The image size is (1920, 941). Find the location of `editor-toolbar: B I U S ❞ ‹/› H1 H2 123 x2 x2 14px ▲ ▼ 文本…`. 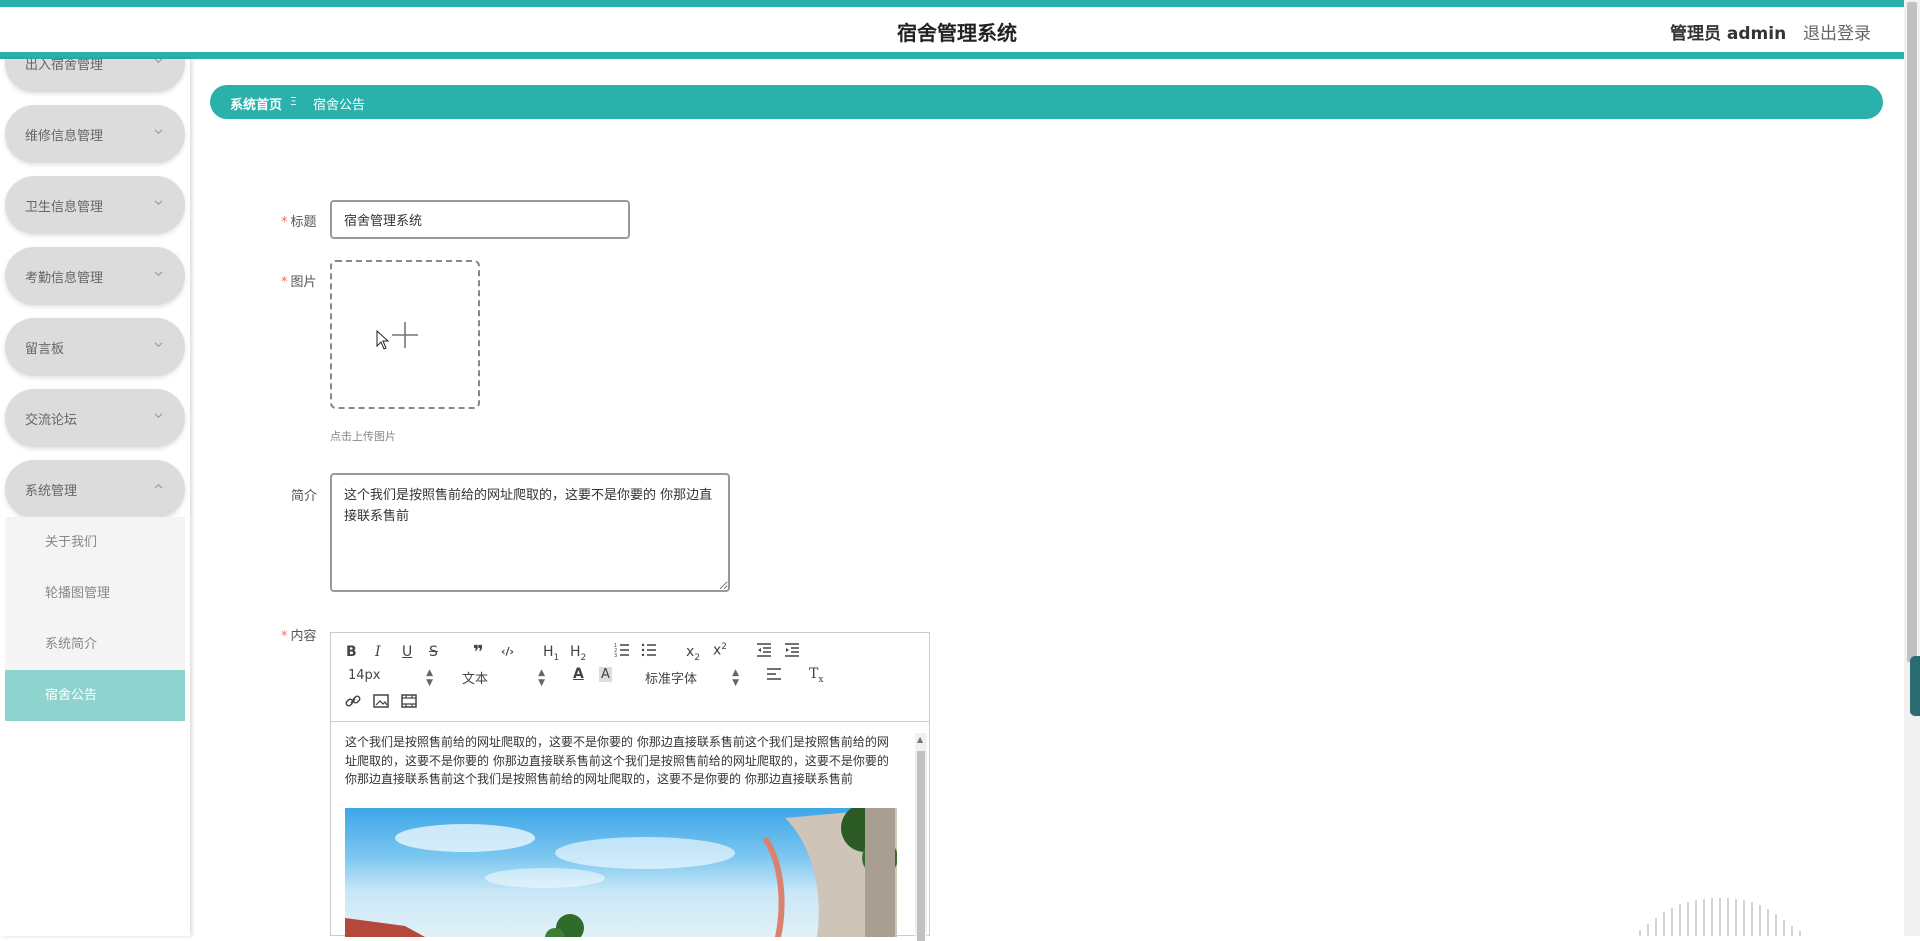

editor-toolbar: B I U S ❞ ‹/› H1 H2 123 x2 x2 14px ▲ ▼ 文本… is located at coordinates (630, 677).